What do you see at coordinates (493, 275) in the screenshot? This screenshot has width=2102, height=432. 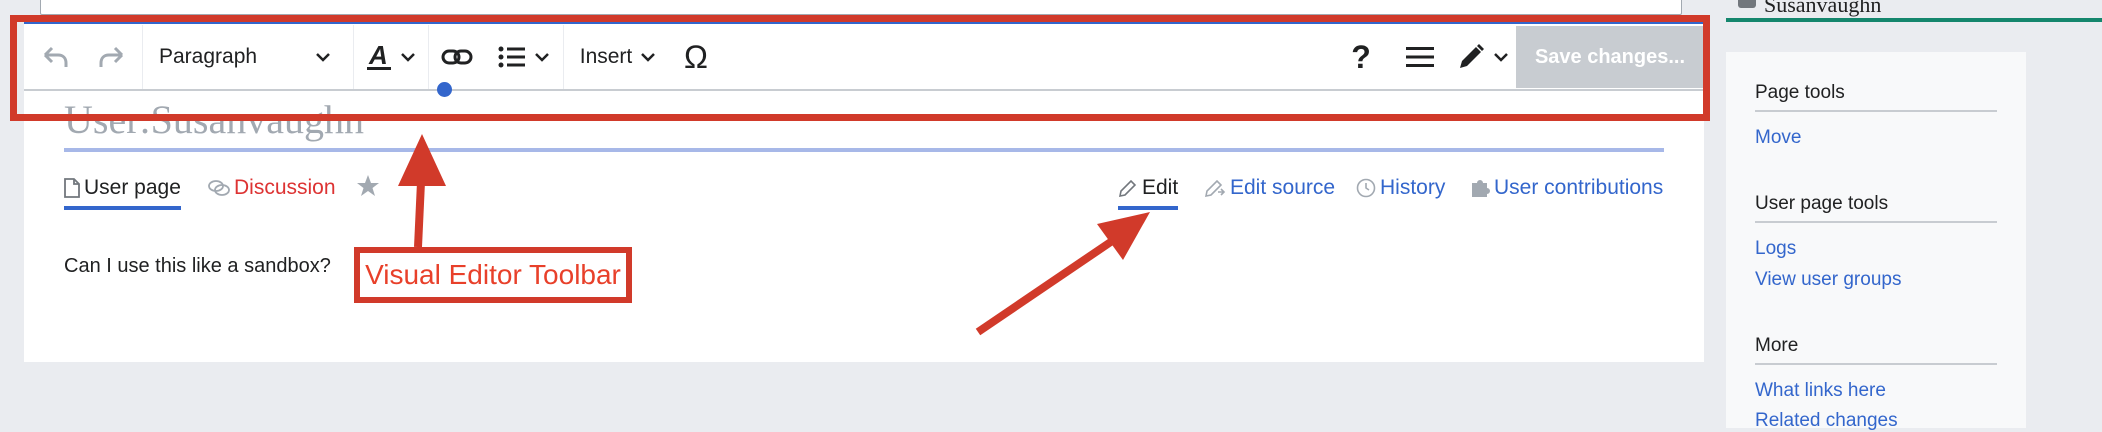 I see `annotation-label: Visual Editor Toolbar` at bounding box center [493, 275].